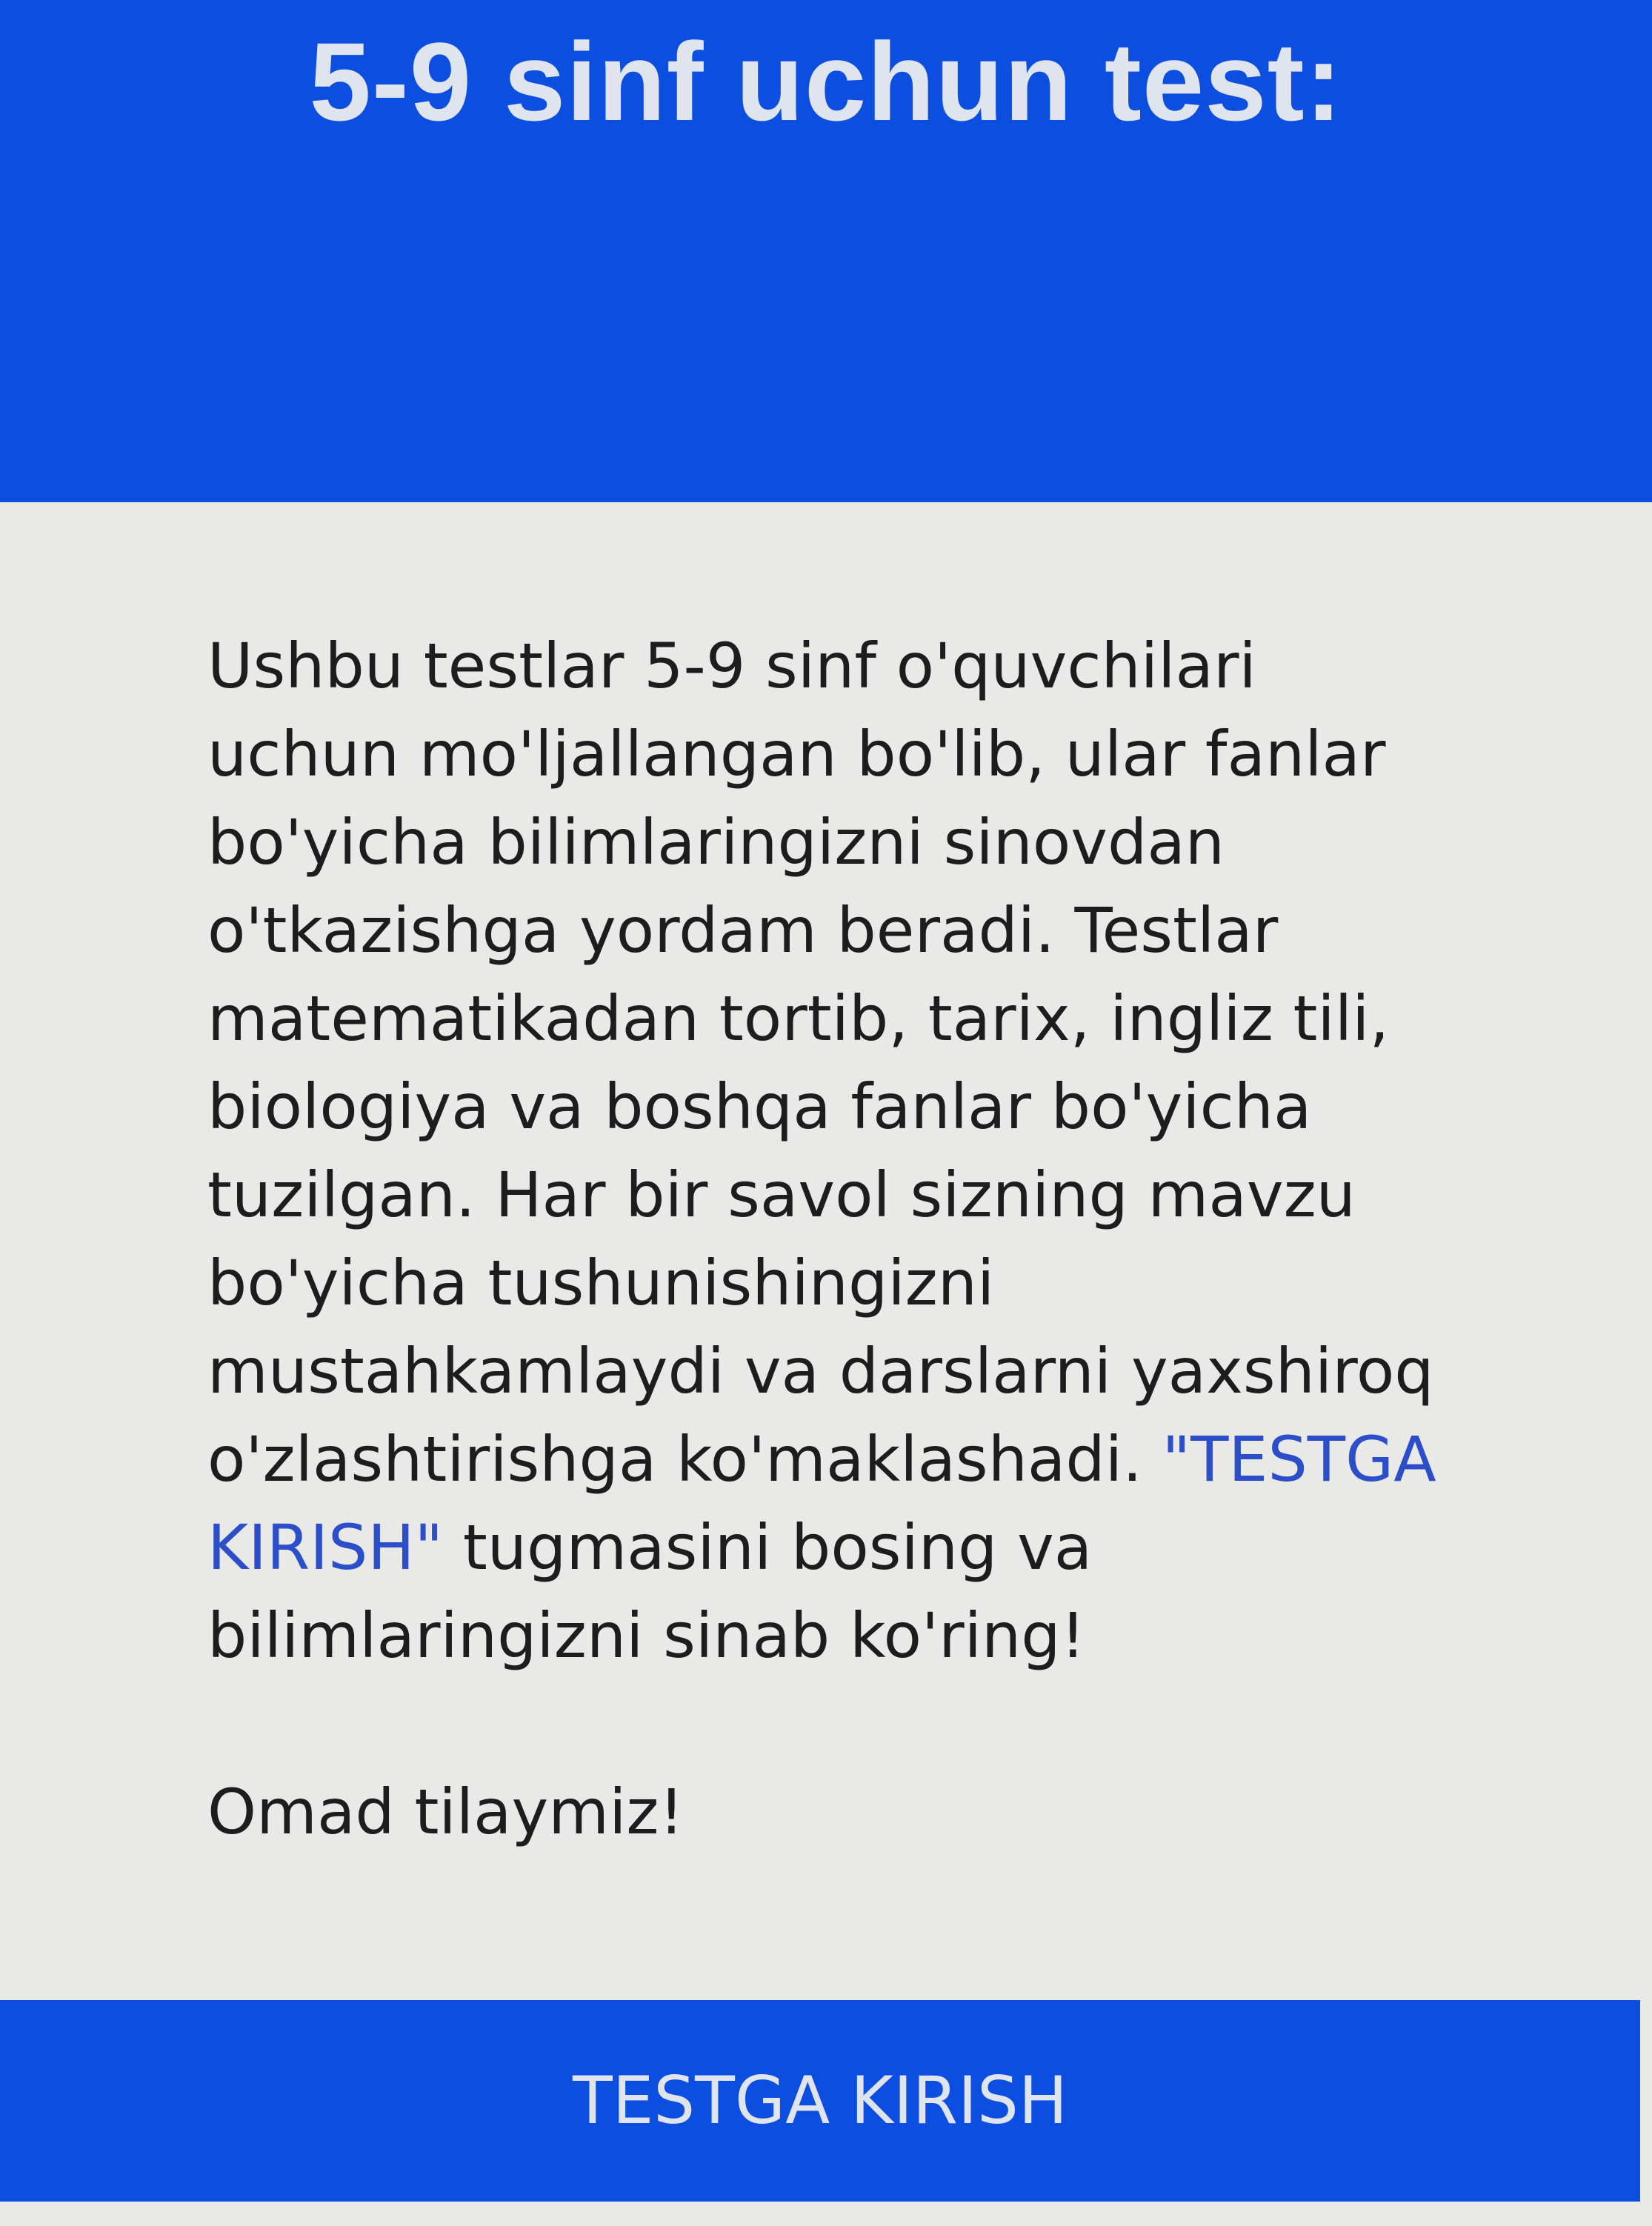  I want to click on closing-message: Omad tilaymiz!, so click(446, 1812).